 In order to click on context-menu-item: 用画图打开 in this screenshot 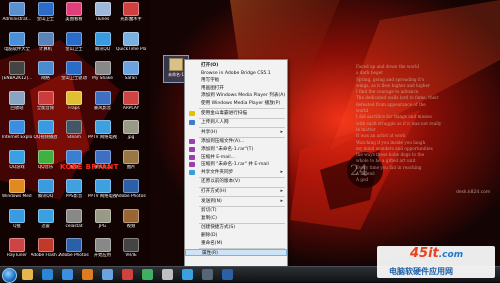, I will do `click(236, 88)`.